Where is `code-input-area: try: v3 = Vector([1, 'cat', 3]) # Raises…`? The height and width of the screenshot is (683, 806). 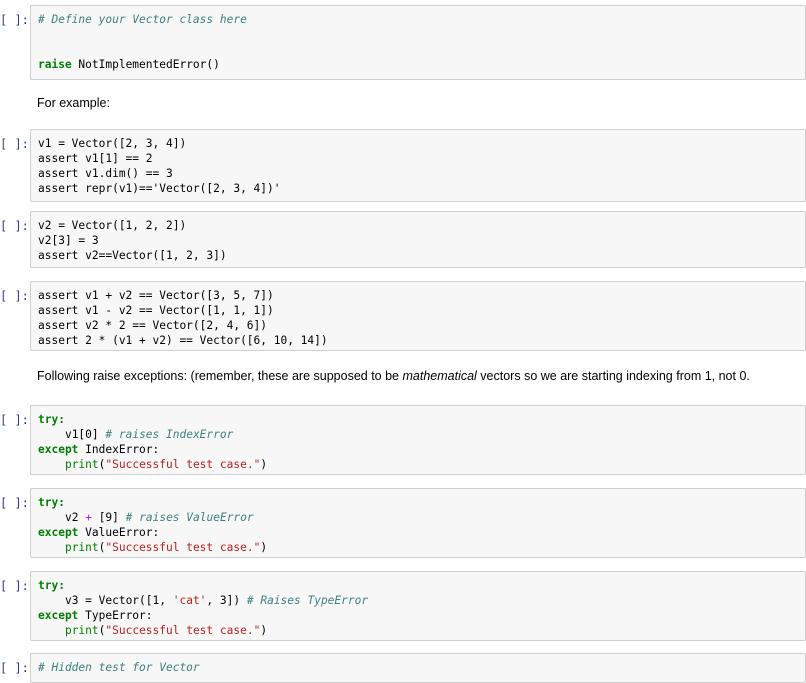
code-input-area: try: v3 = Vector([1, 'cat', 3]) # Raises… is located at coordinates (418, 606).